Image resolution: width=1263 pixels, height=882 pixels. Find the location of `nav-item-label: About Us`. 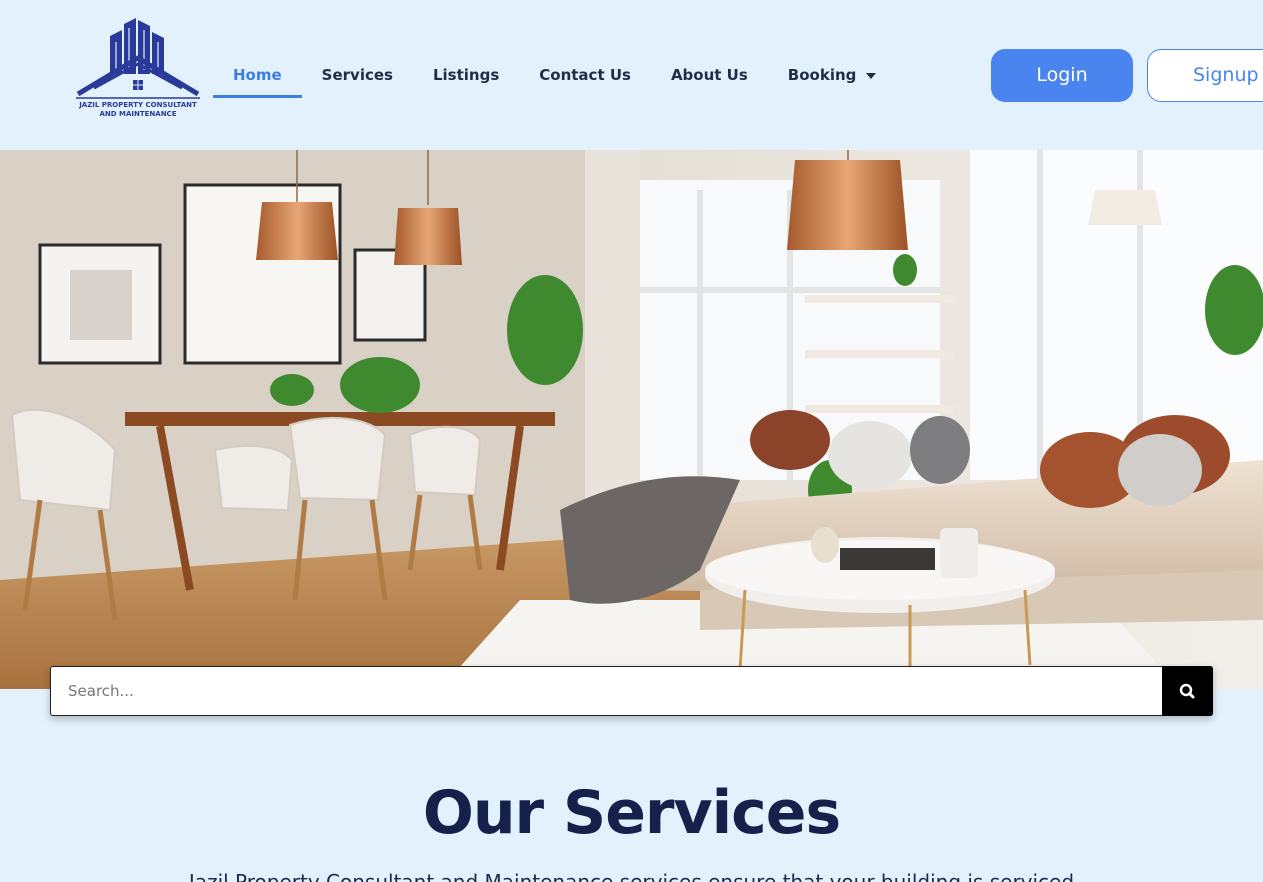

nav-item-label: About Us is located at coordinates (709, 75).